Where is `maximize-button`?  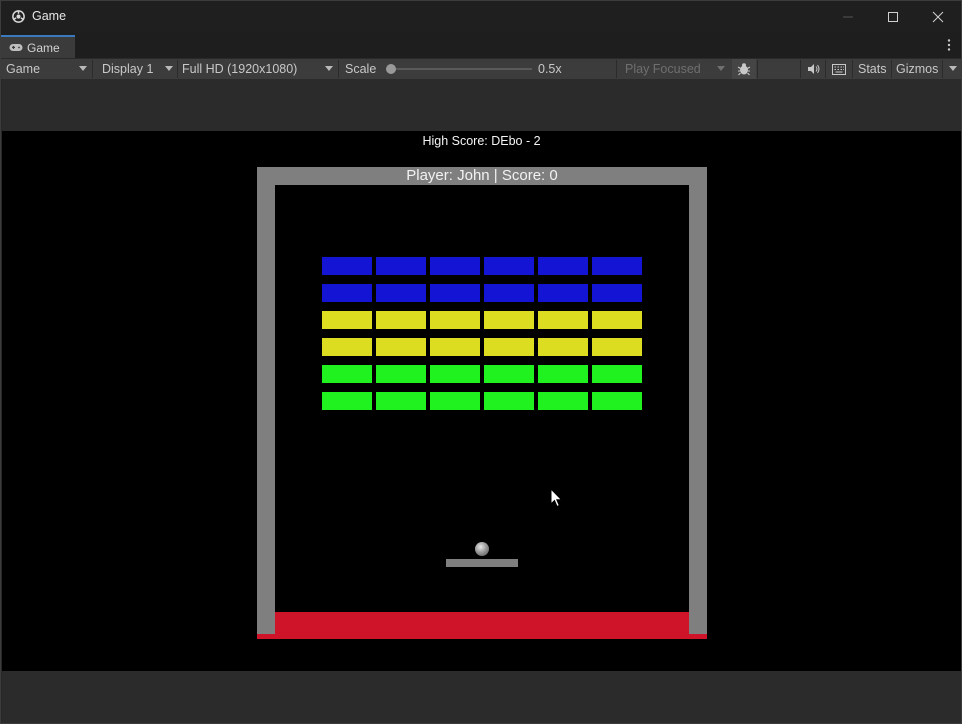
maximize-button is located at coordinates (893, 16).